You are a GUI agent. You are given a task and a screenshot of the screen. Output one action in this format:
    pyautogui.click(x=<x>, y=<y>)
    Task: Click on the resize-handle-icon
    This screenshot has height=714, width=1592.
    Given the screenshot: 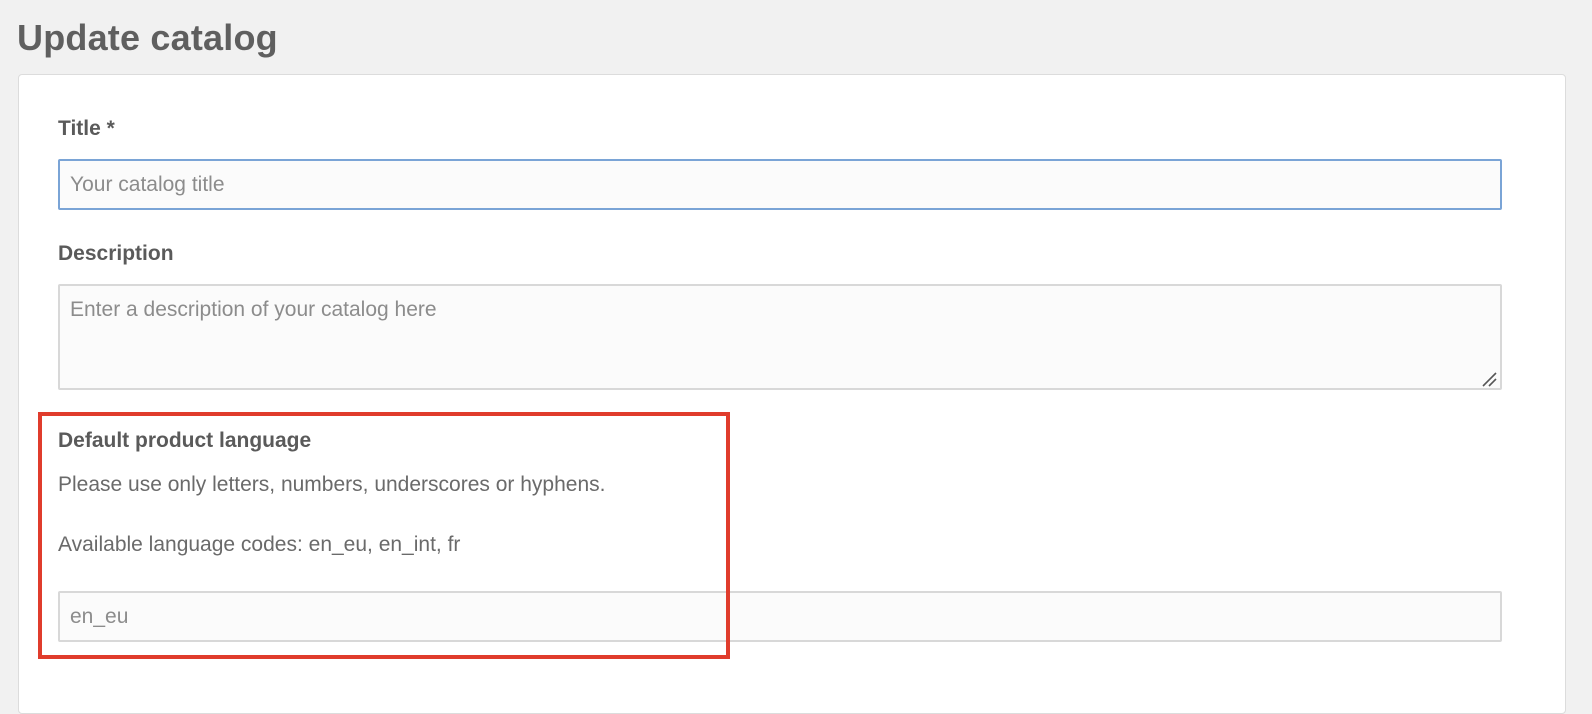 What is the action you would take?
    pyautogui.click(x=1489, y=379)
    